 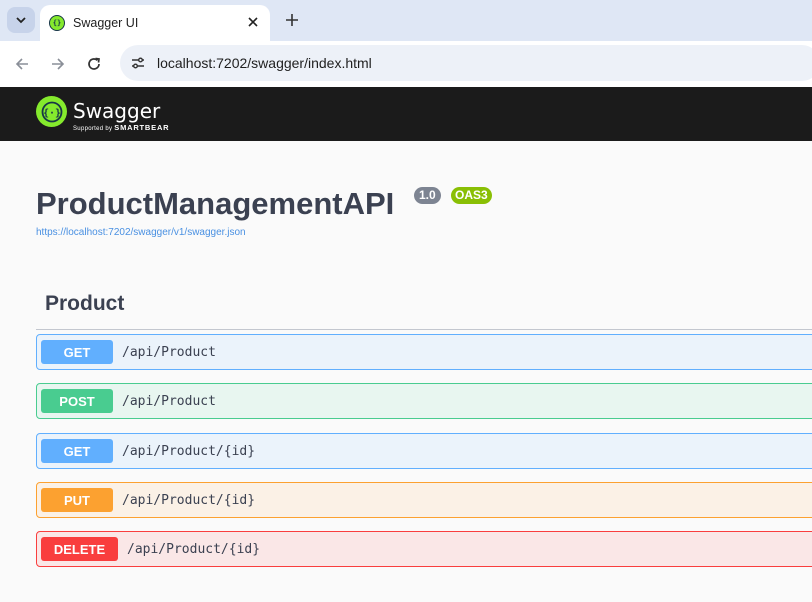 I want to click on logo-sub-brand: SMARTBEAR, so click(x=142, y=127).